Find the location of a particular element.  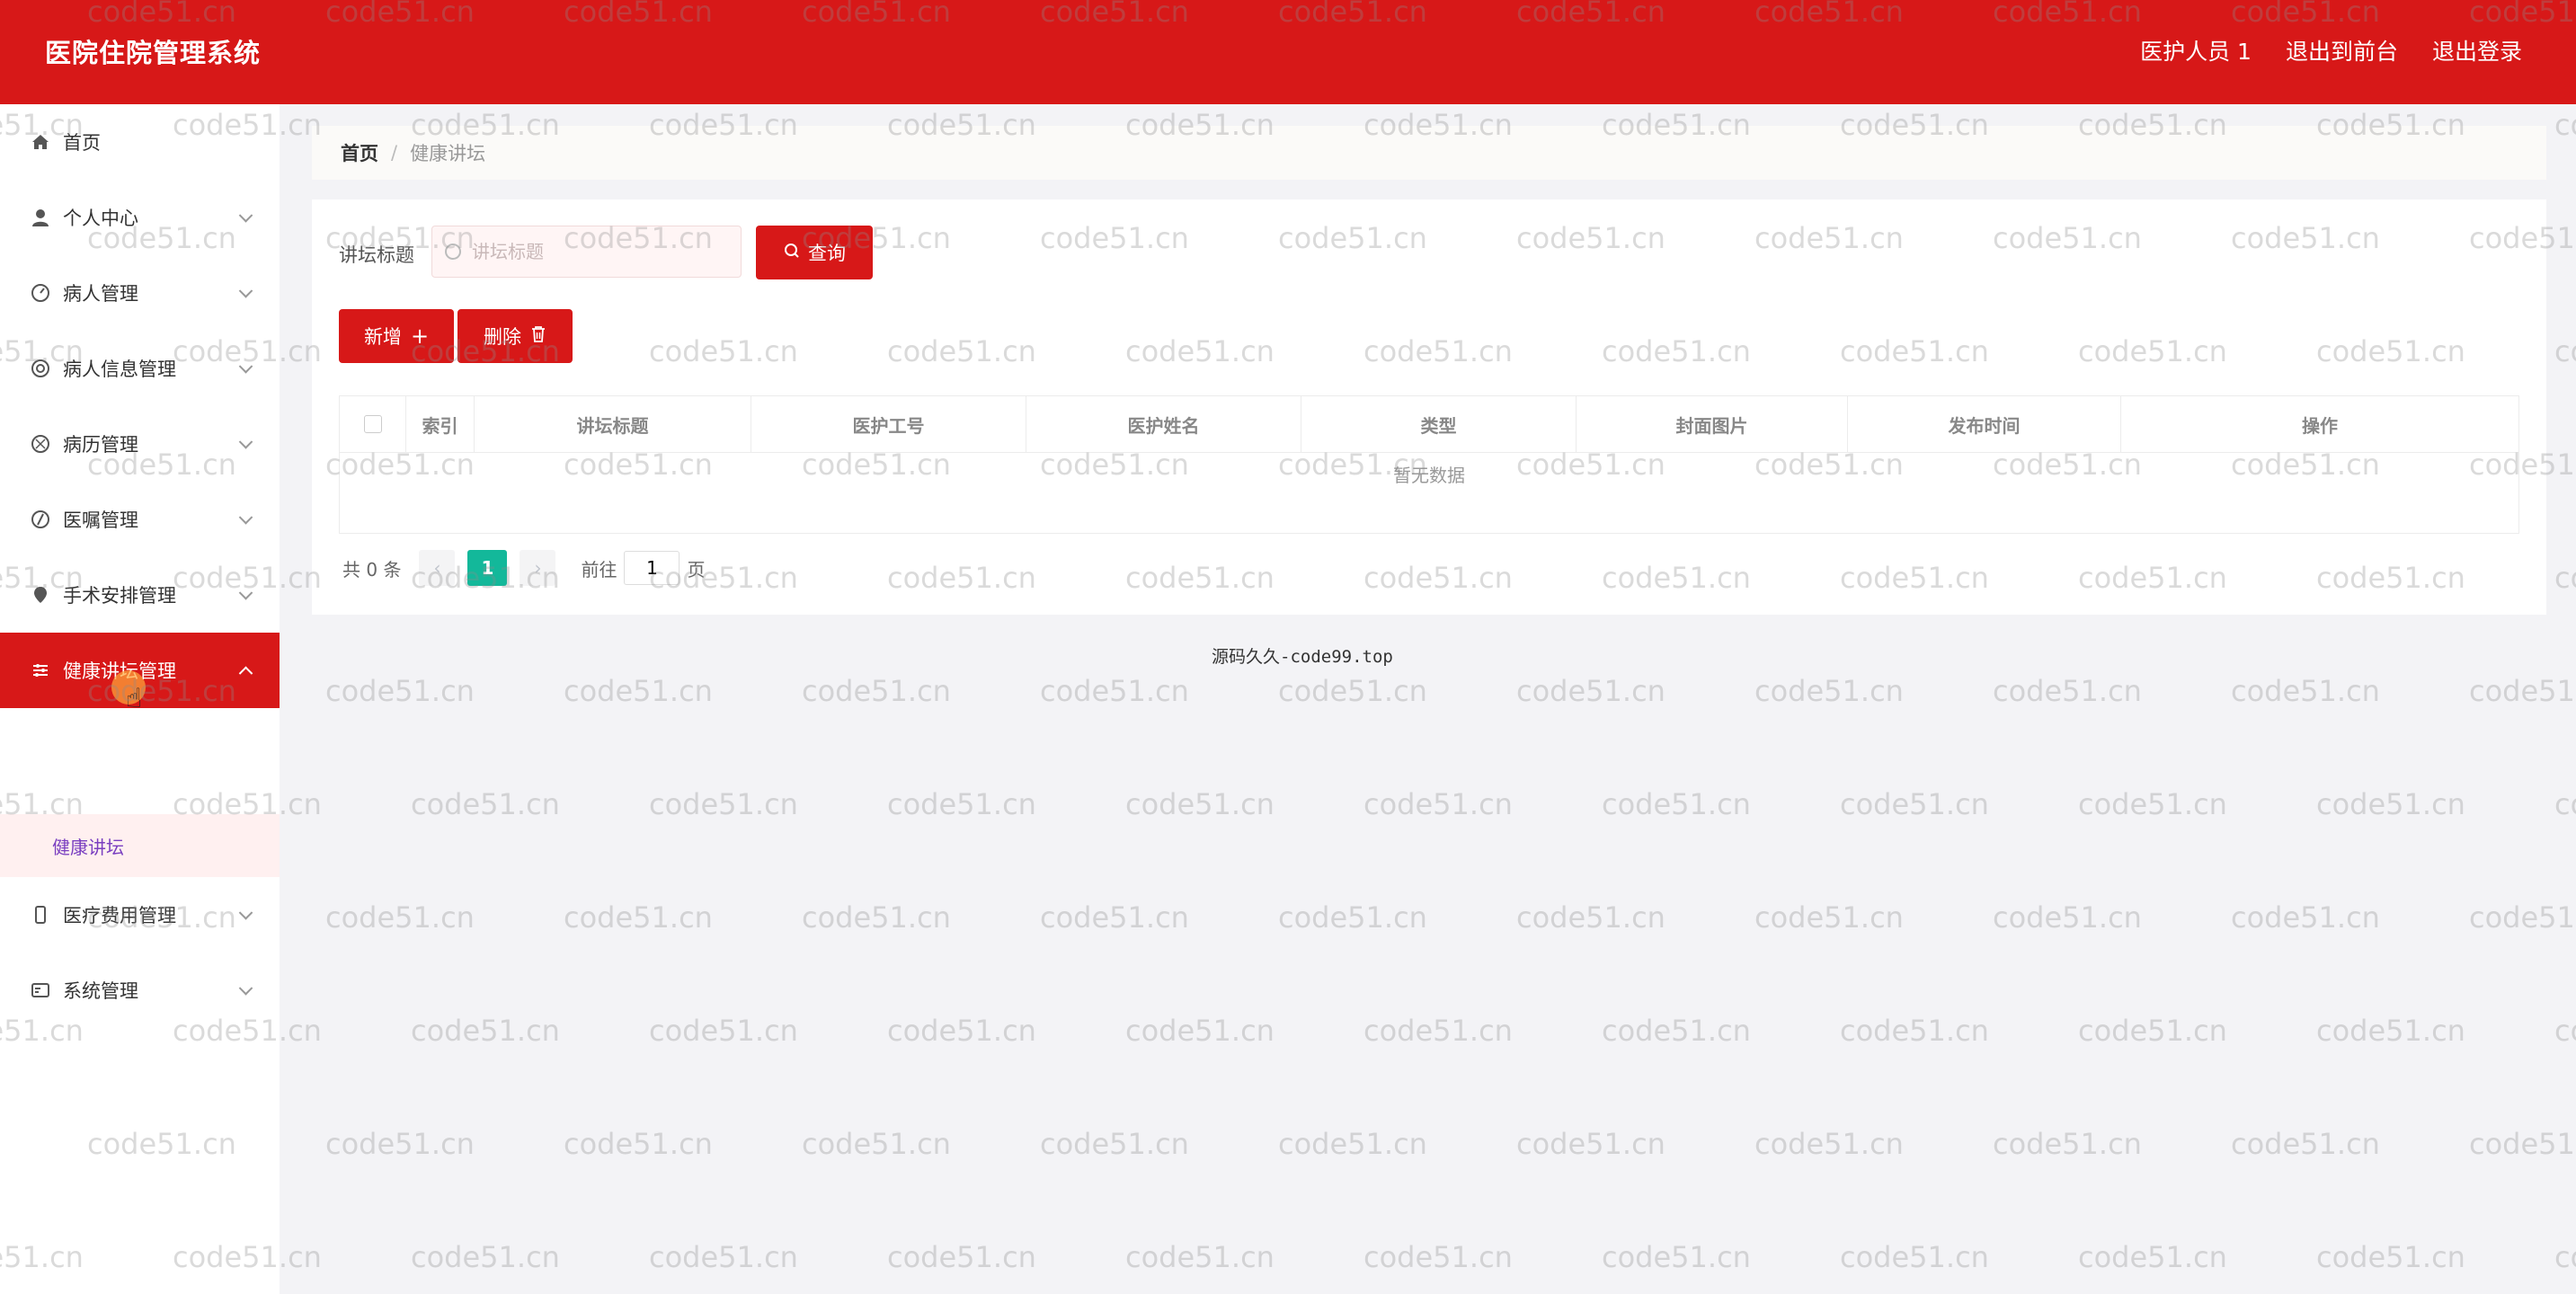

column-header: 封面图片 is located at coordinates (1712, 424).